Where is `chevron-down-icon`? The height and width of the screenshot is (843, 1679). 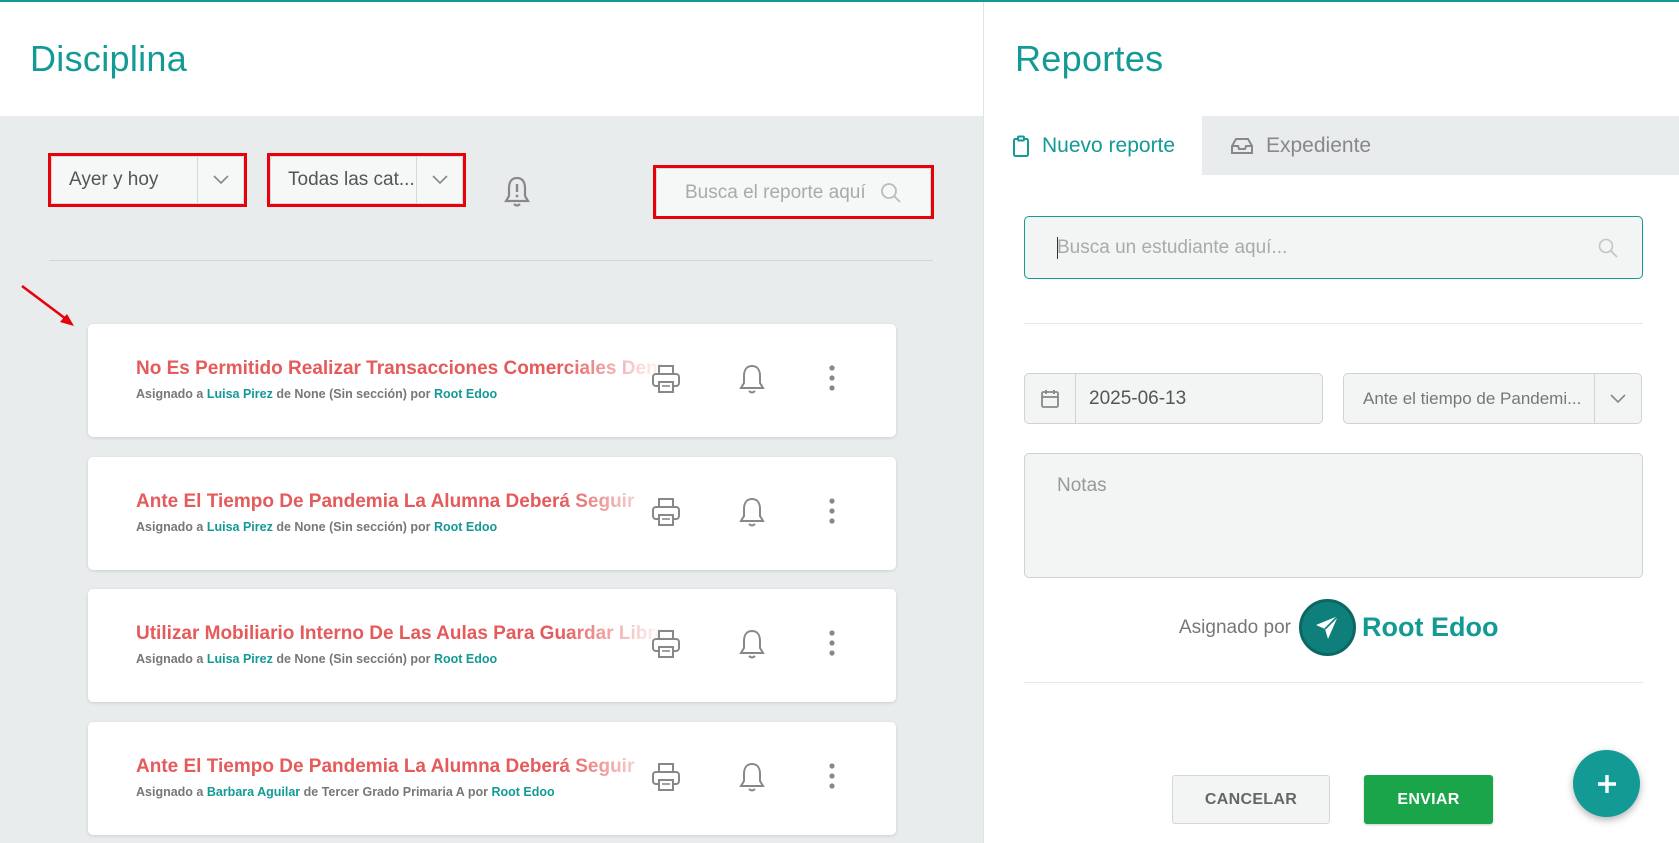
chevron-down-icon is located at coordinates (1617, 398).